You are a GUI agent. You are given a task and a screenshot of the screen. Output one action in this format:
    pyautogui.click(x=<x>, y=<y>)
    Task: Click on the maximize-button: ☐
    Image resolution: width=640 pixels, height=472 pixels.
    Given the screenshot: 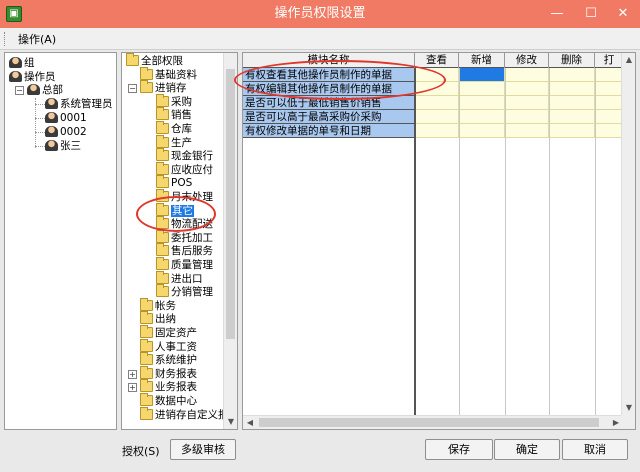 What is the action you would take?
    pyautogui.click(x=591, y=14)
    